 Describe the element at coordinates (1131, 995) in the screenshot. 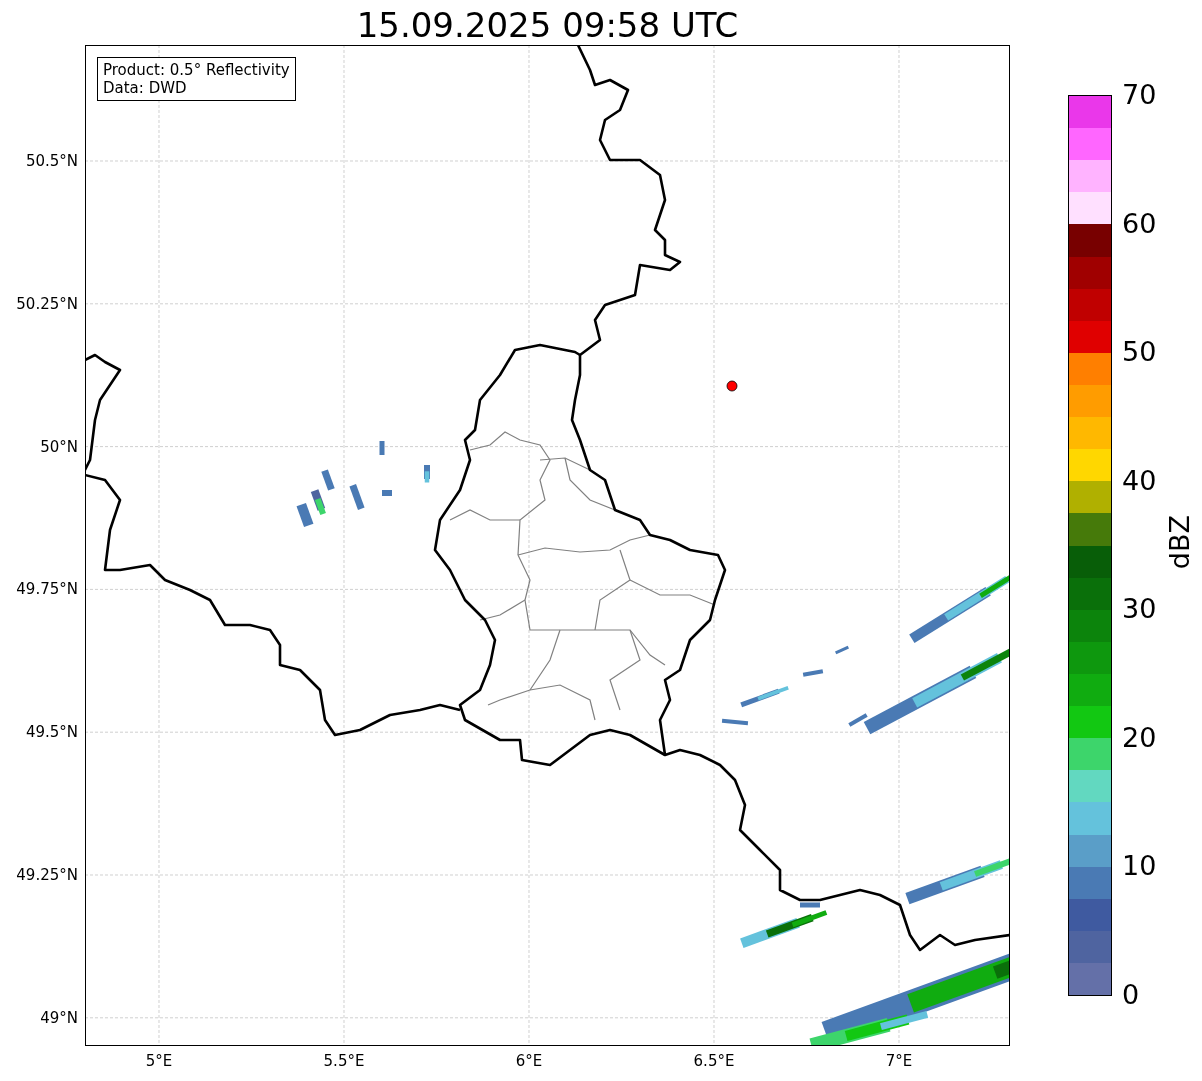

I see `colorbar-tick-label: 0` at that location.